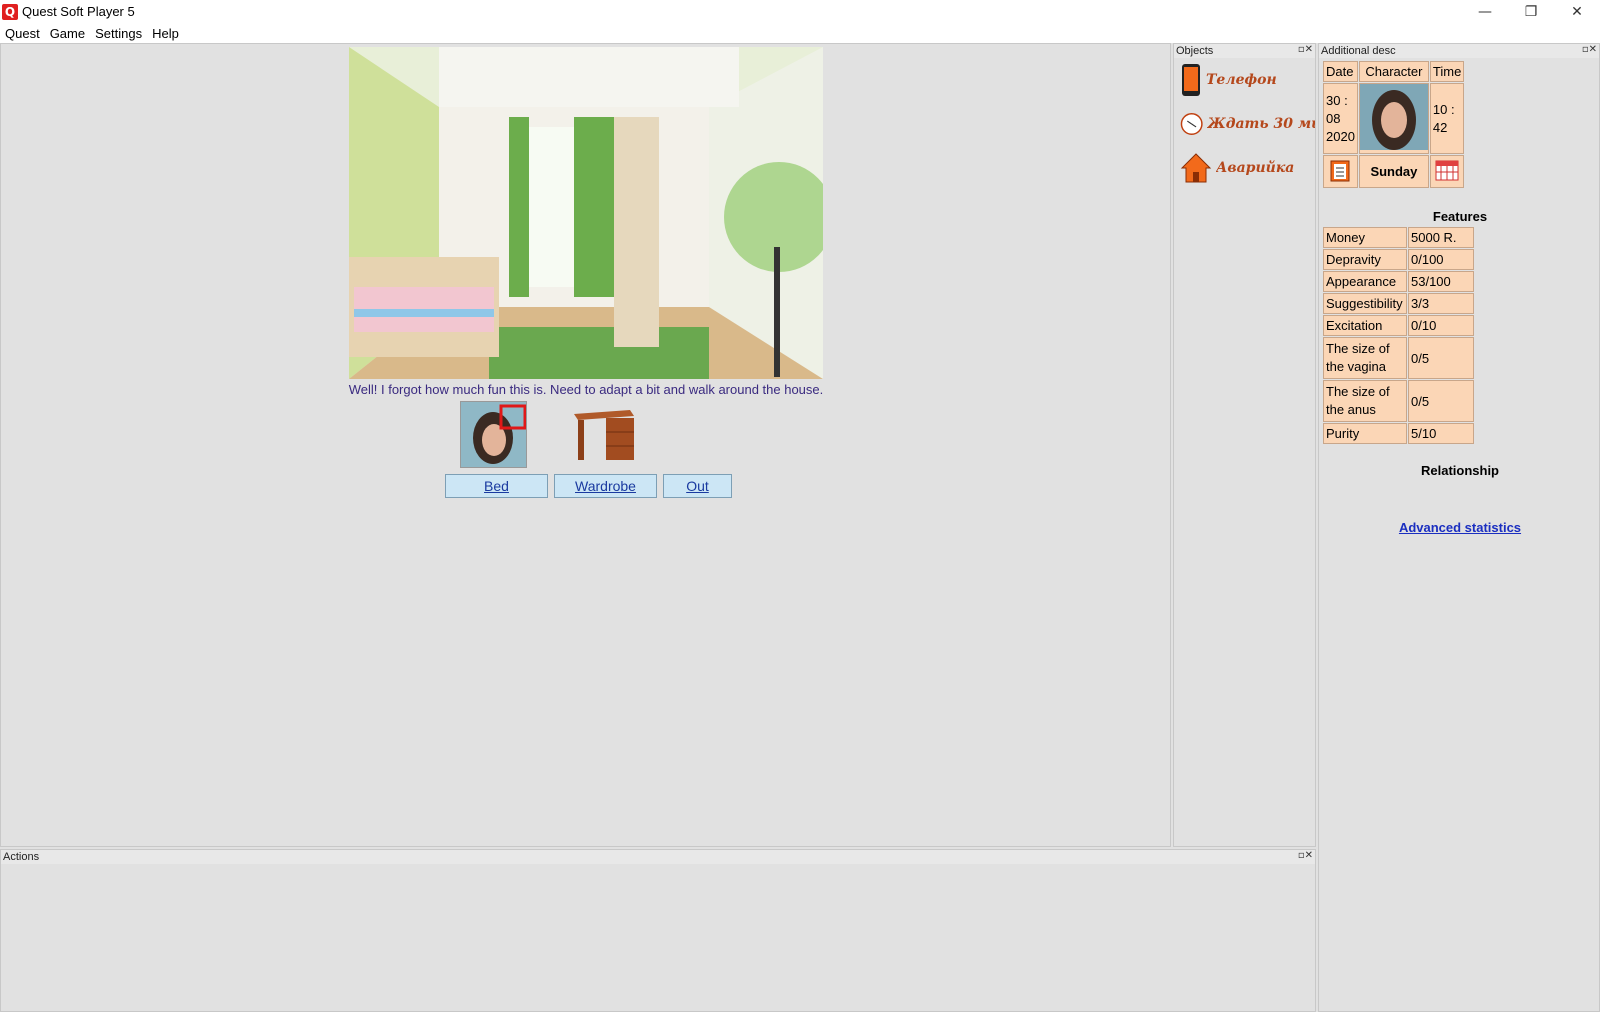 This screenshot has width=1600, height=1012. Describe the element at coordinates (1365, 325) in the screenshot. I see `feature-name: Excitation` at that location.